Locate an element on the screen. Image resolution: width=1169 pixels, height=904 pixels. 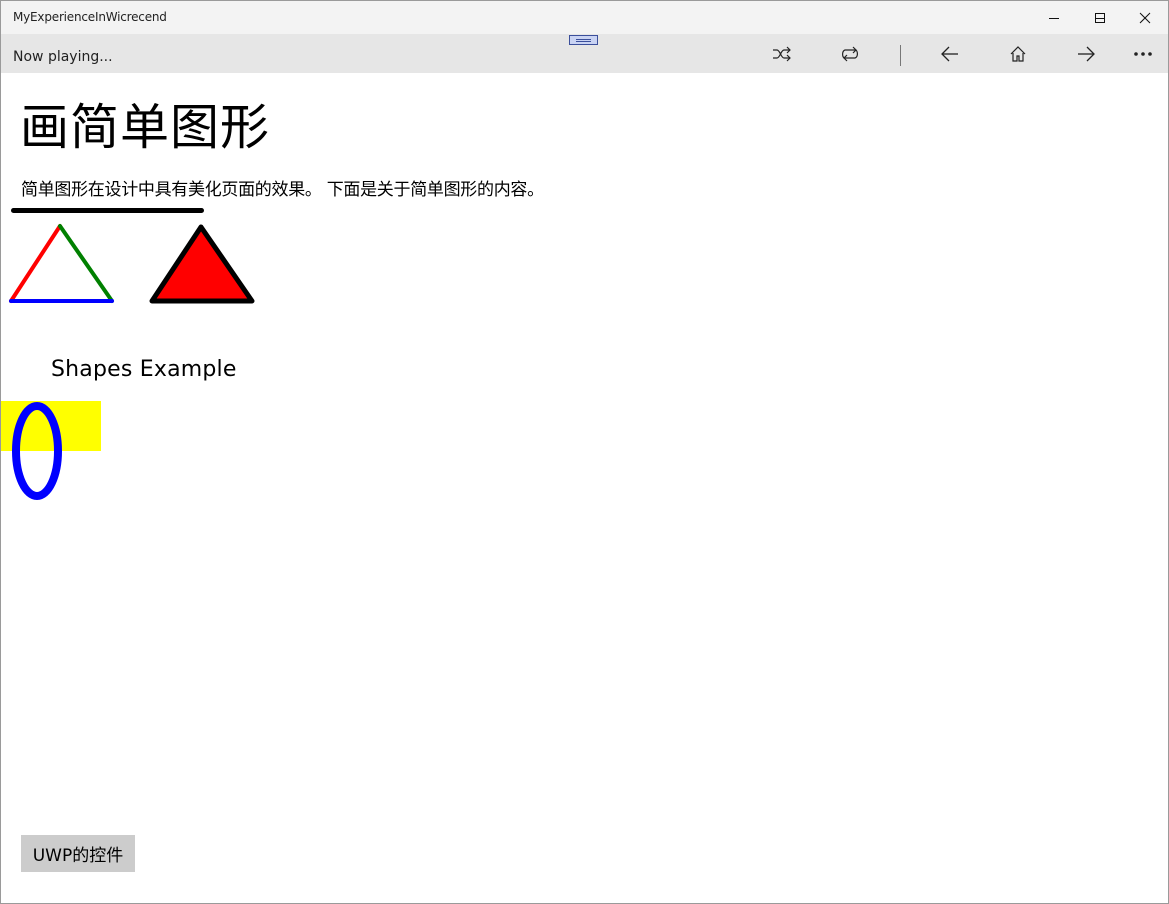
more-button is located at coordinates (1143, 53).